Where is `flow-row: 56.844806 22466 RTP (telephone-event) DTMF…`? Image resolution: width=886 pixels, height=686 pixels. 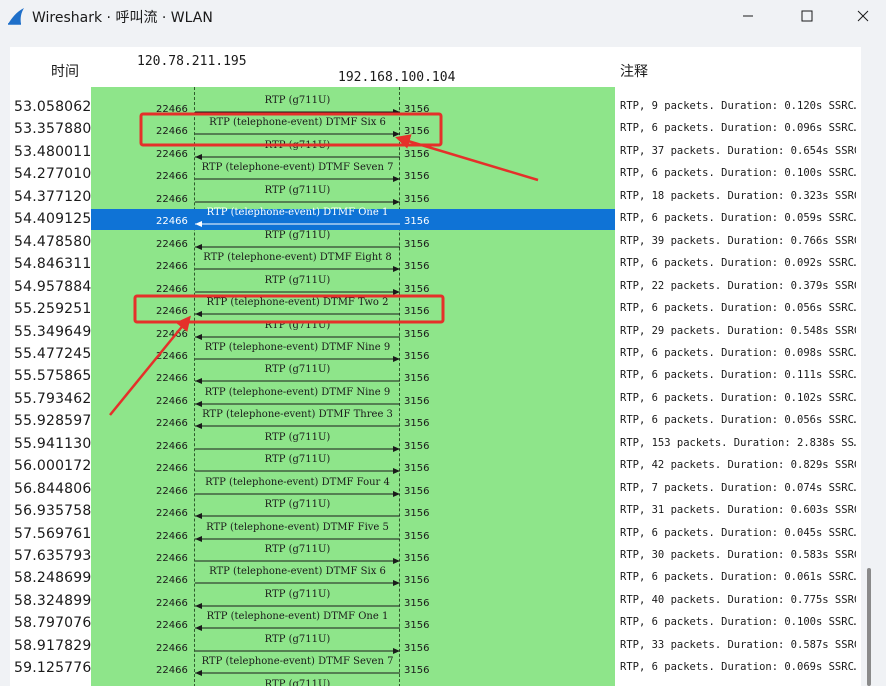
flow-row: 56.844806 22466 RTP (telephone-event) DTMF… is located at coordinates (435, 488).